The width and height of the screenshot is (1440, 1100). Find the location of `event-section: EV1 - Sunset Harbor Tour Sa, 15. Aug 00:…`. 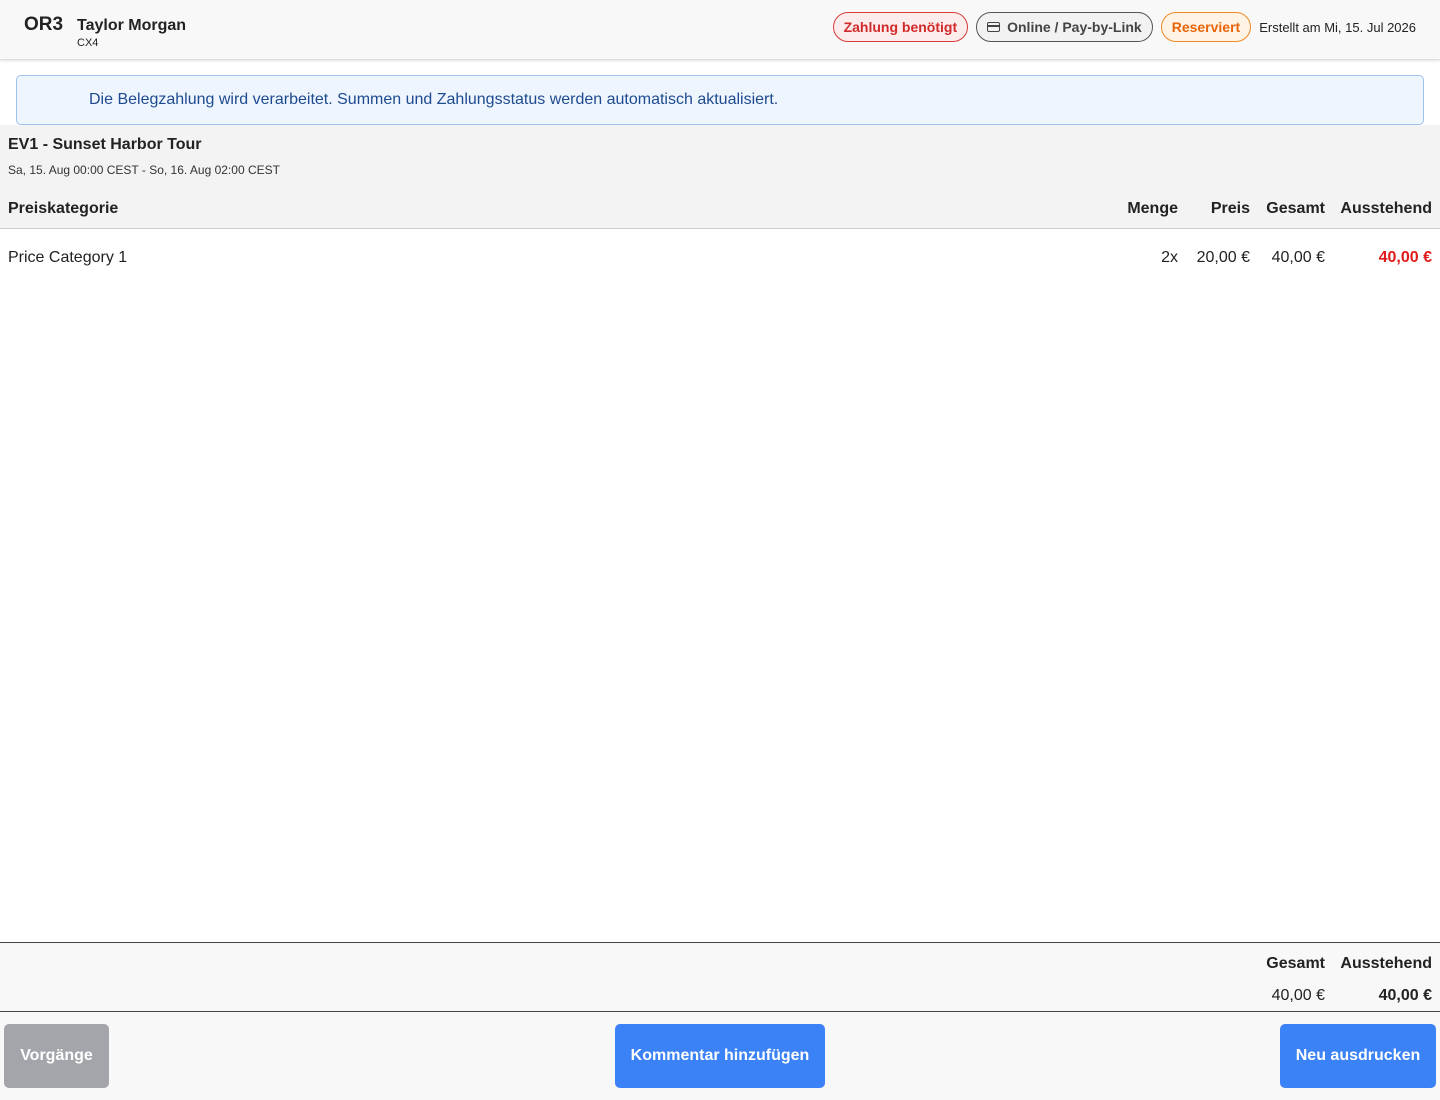

event-section: EV1 - Sunset Harbor Tour Sa, 15. Aug 00:… is located at coordinates (720, 177).